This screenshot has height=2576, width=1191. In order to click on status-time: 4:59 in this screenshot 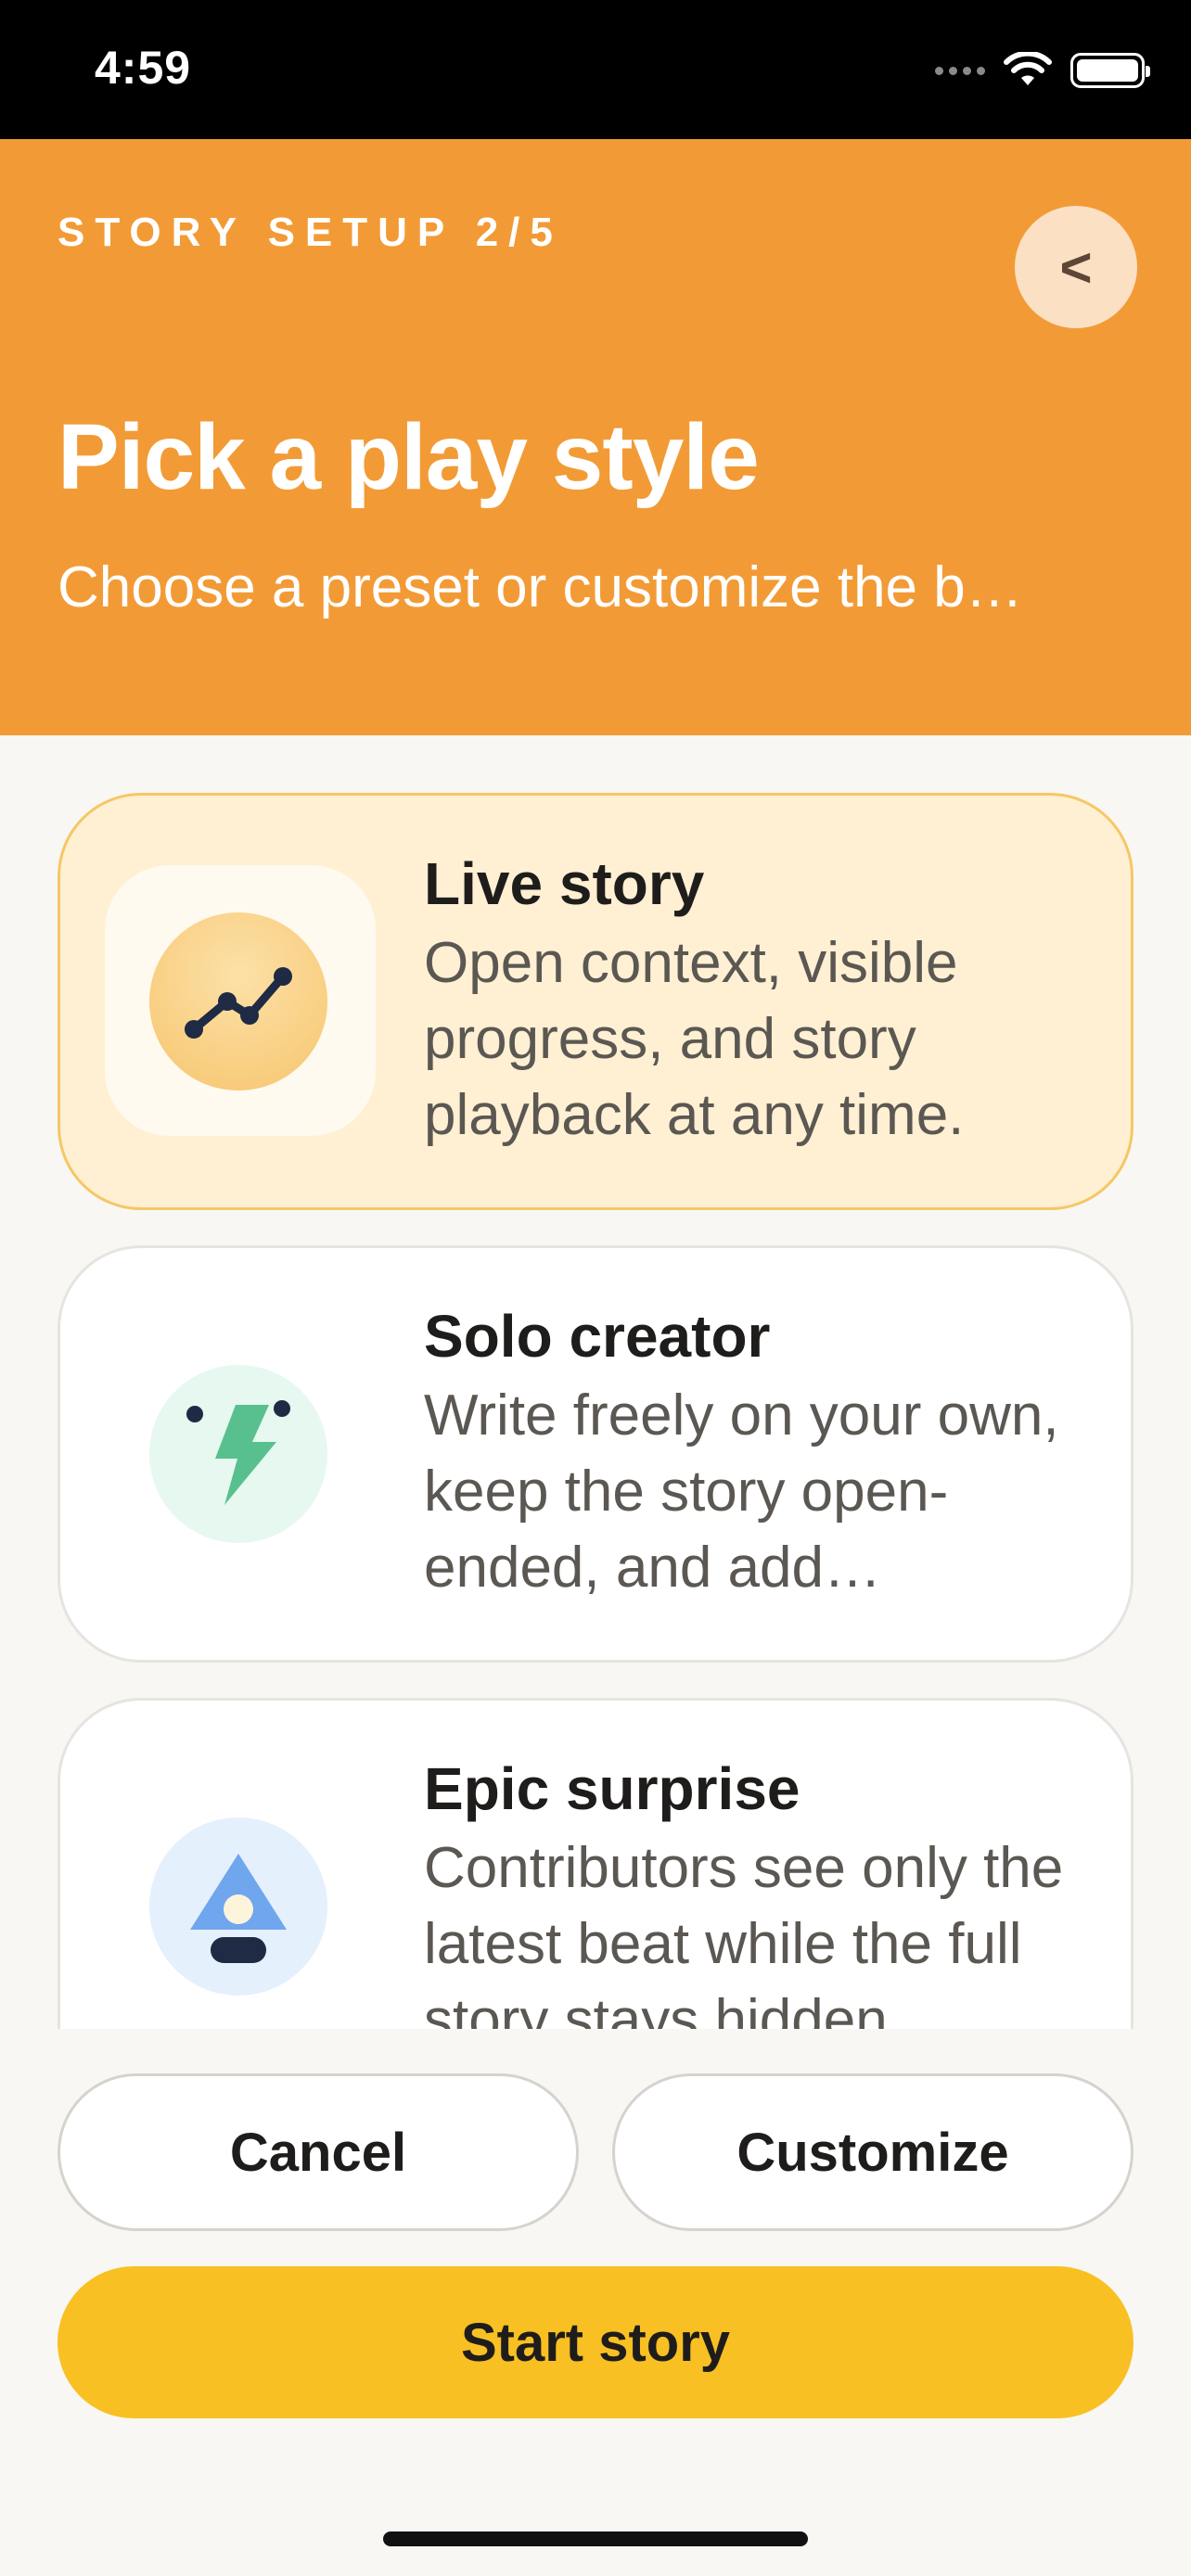, I will do `click(143, 68)`.